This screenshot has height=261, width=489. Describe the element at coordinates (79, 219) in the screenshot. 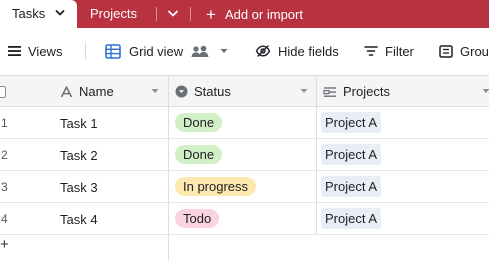

I see `name-cell: Task 4` at that location.